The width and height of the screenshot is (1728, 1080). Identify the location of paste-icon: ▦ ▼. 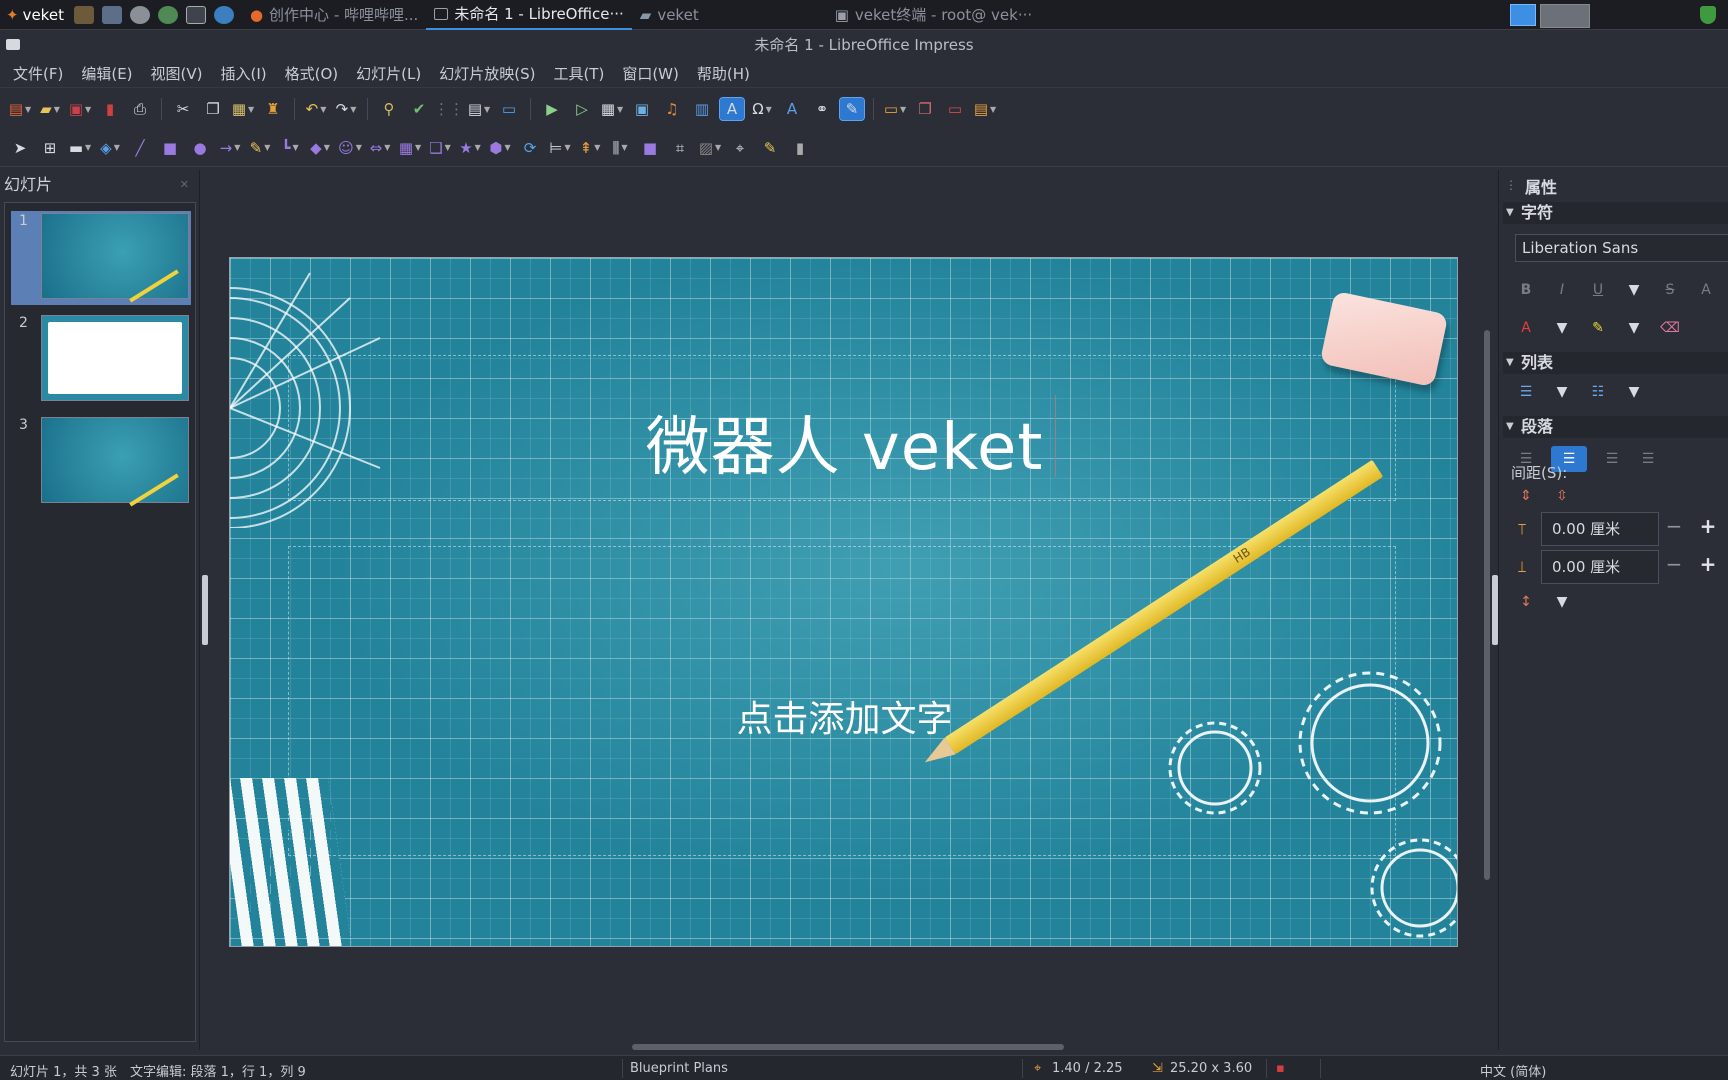
(243, 109).